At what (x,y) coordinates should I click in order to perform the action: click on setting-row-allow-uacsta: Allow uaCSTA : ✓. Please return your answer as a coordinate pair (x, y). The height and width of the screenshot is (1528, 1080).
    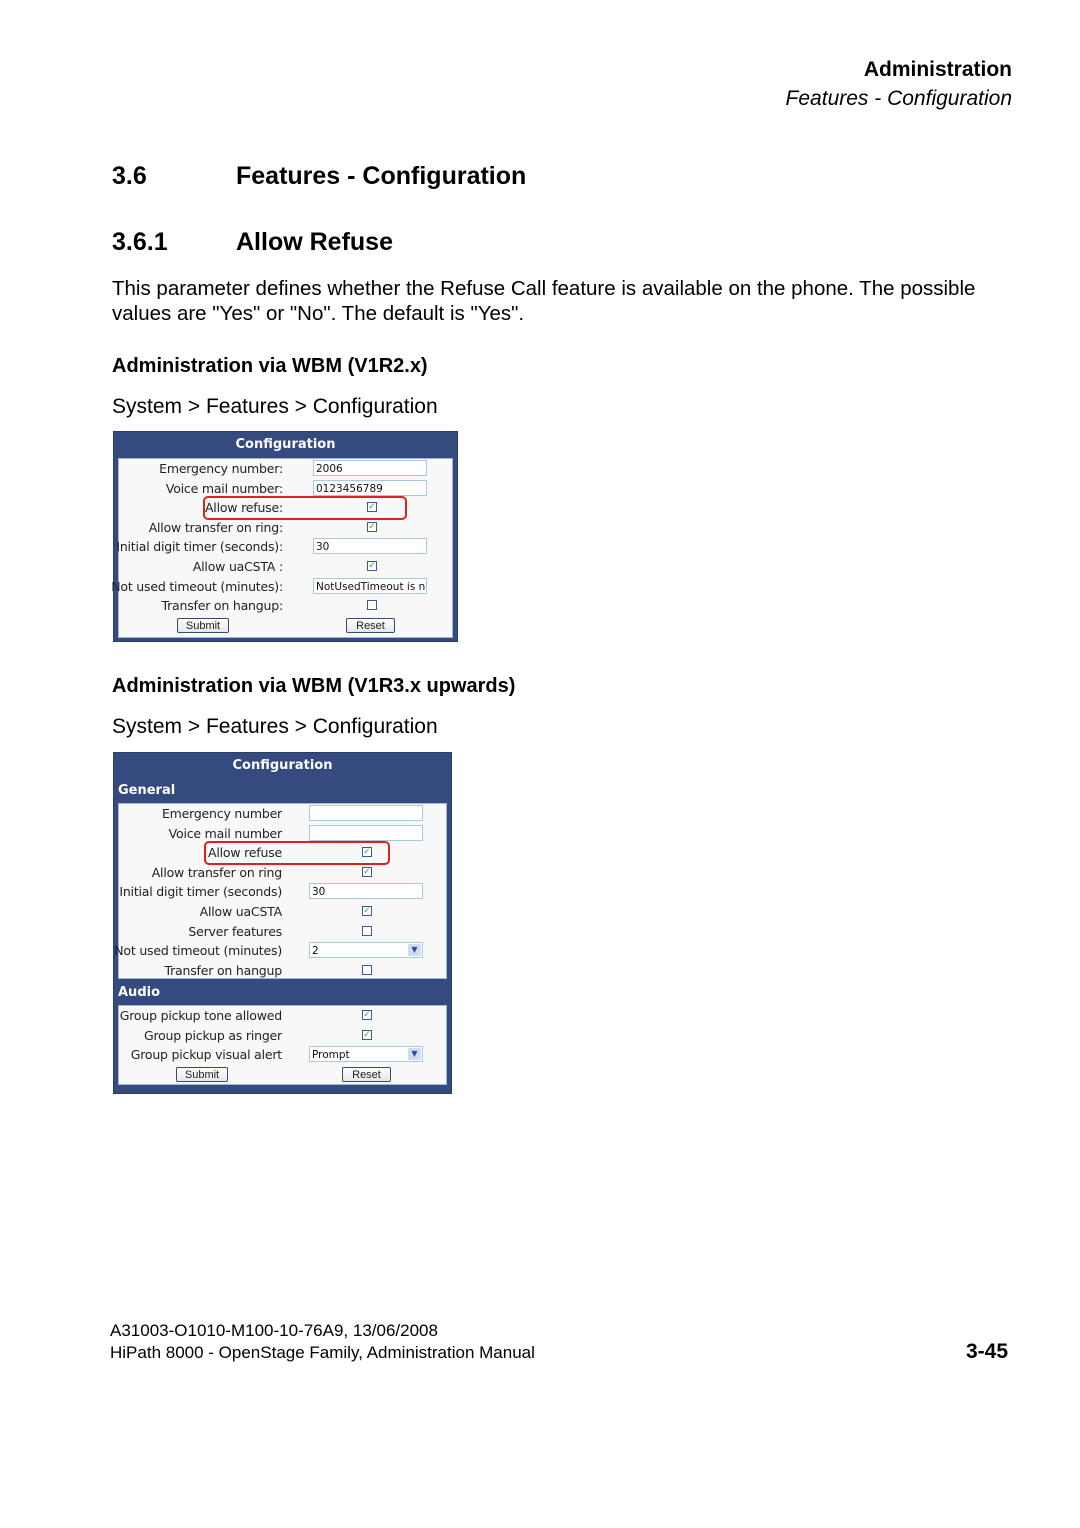
    Looking at the image, I should click on (285, 567).